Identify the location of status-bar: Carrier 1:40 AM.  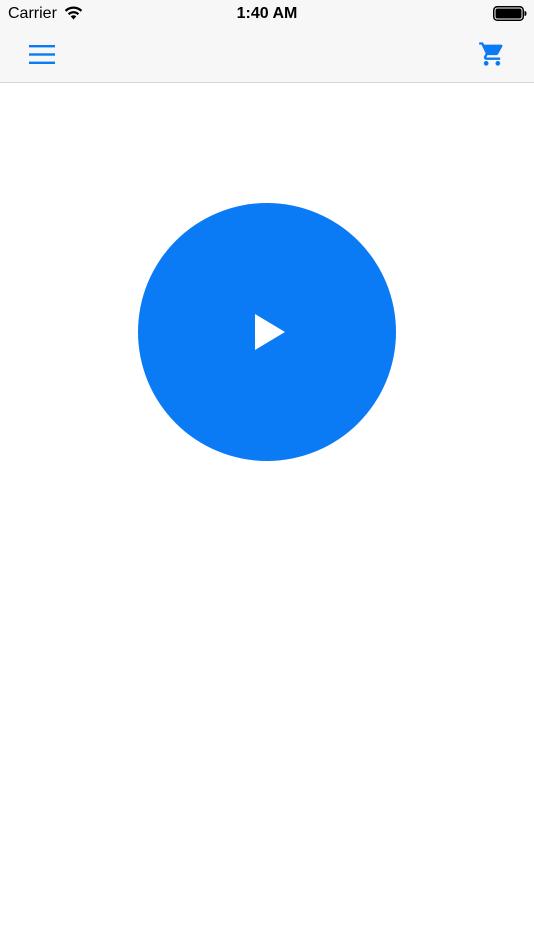
(267, 14).